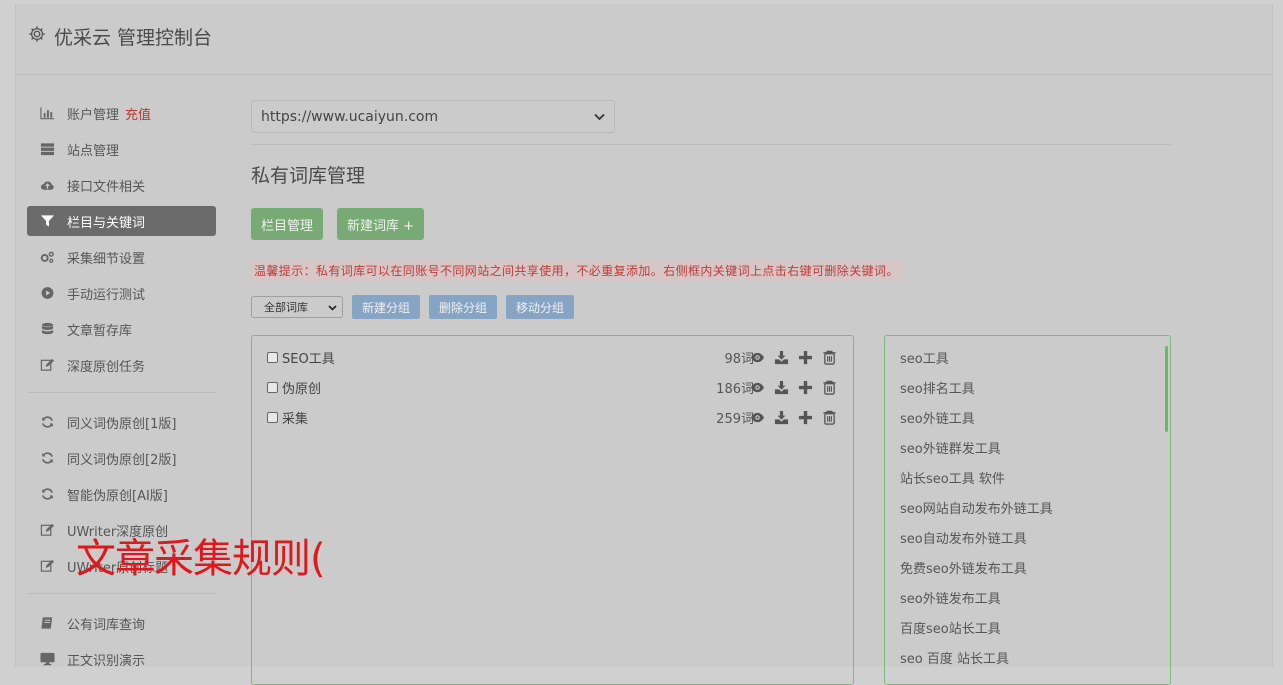 The width and height of the screenshot is (1283, 685). Describe the element at coordinates (287, 224) in the screenshot. I see `column-manage-button: 栏目管理` at that location.